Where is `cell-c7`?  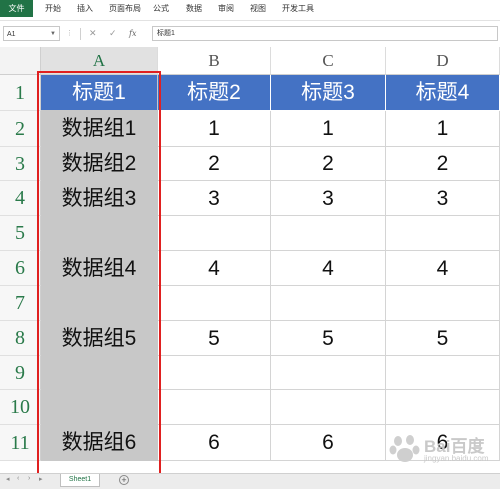 cell-c7 is located at coordinates (328, 303).